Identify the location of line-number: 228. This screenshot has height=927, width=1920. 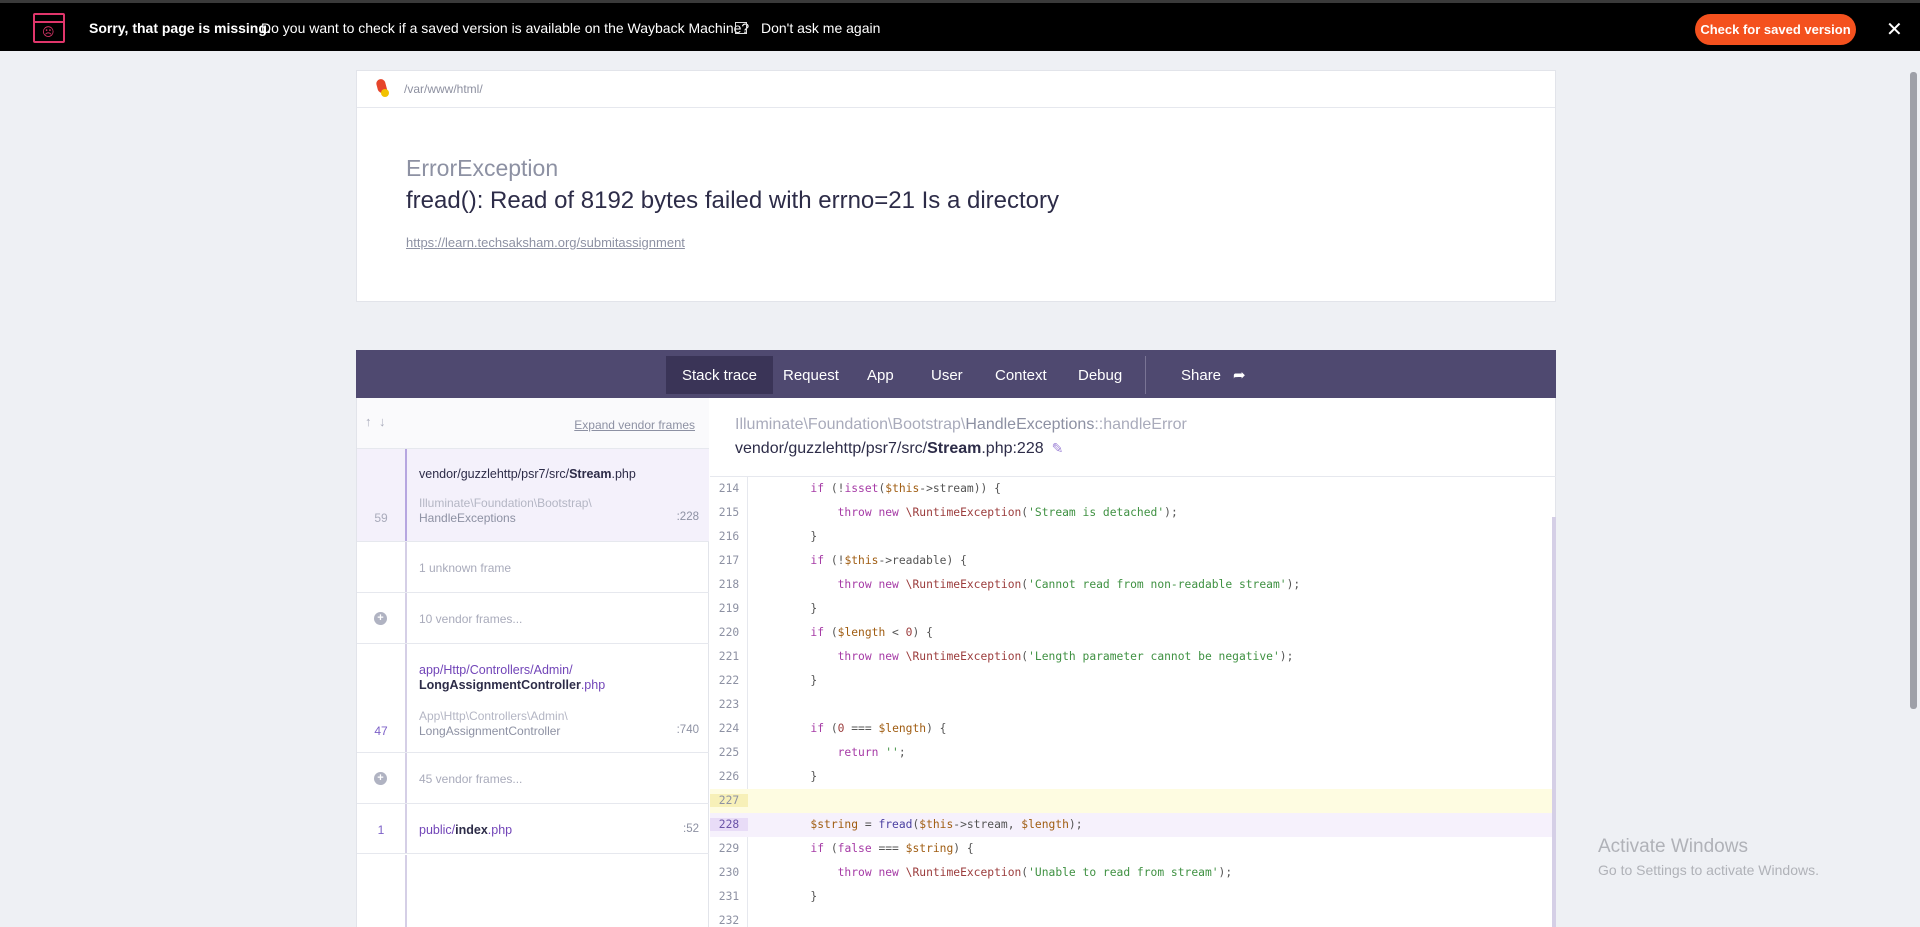
(729, 824).